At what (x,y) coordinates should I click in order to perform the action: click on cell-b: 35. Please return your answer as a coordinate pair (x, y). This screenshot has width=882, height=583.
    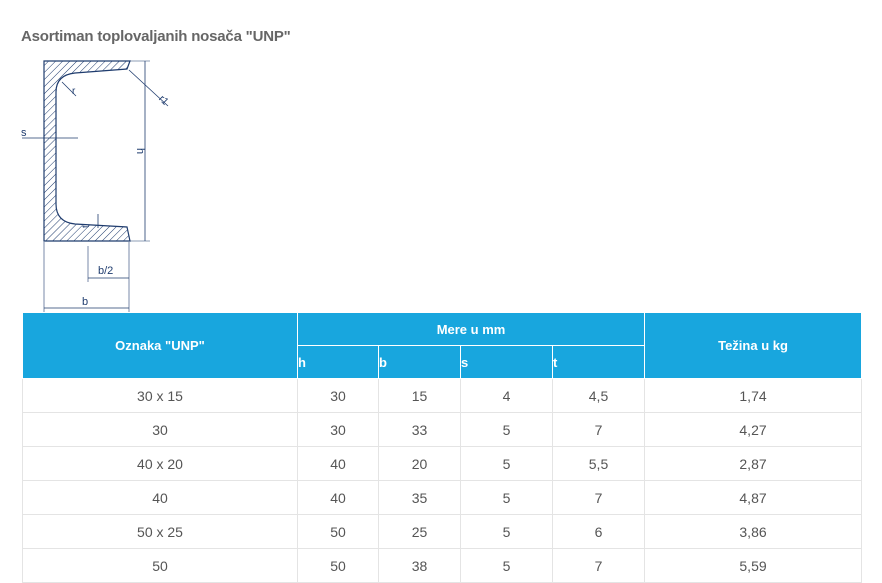
    Looking at the image, I should click on (419, 497).